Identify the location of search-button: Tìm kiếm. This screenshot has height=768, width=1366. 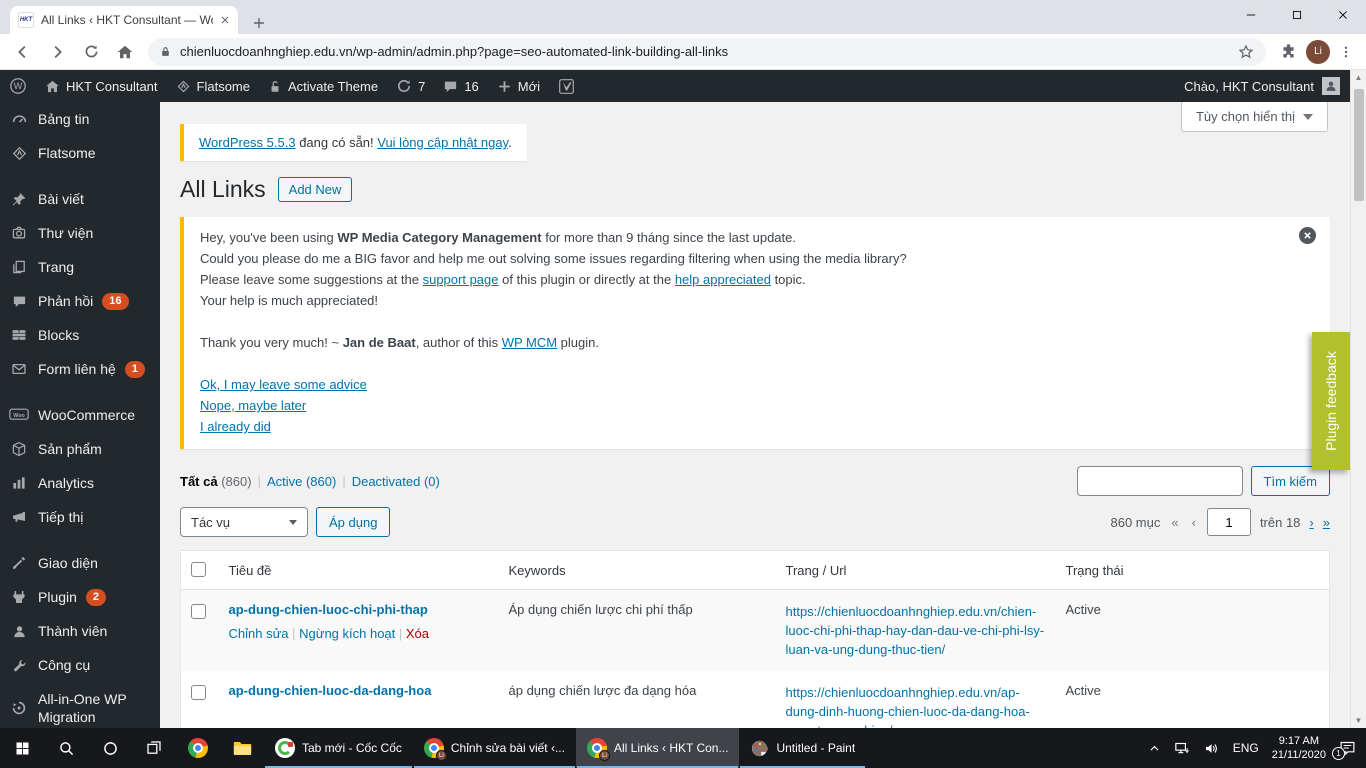
(1290, 481).